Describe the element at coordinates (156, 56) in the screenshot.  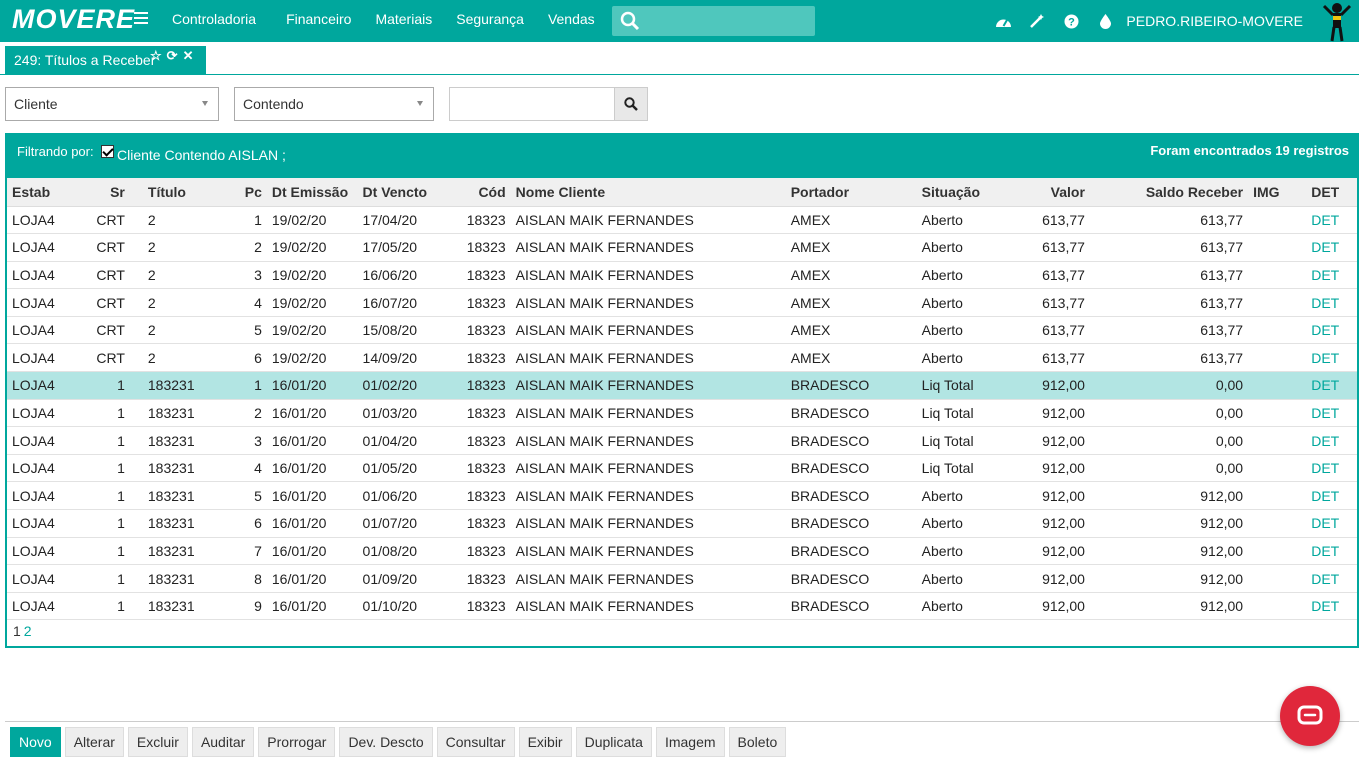
I see `star-icon: ☆` at that location.